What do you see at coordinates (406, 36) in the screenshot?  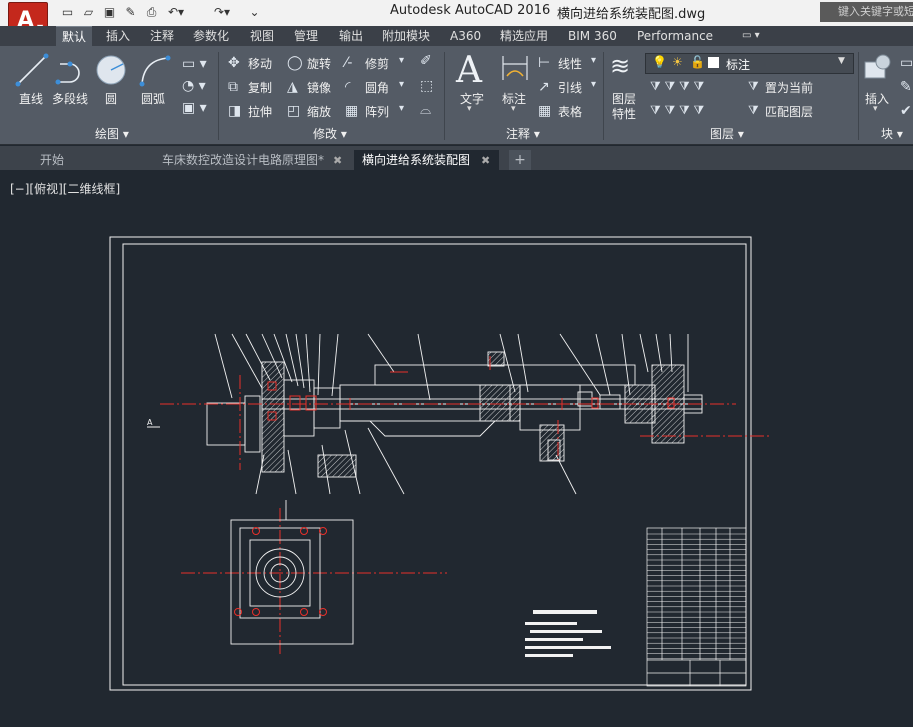 I see `tab-addins: 附加模块` at bounding box center [406, 36].